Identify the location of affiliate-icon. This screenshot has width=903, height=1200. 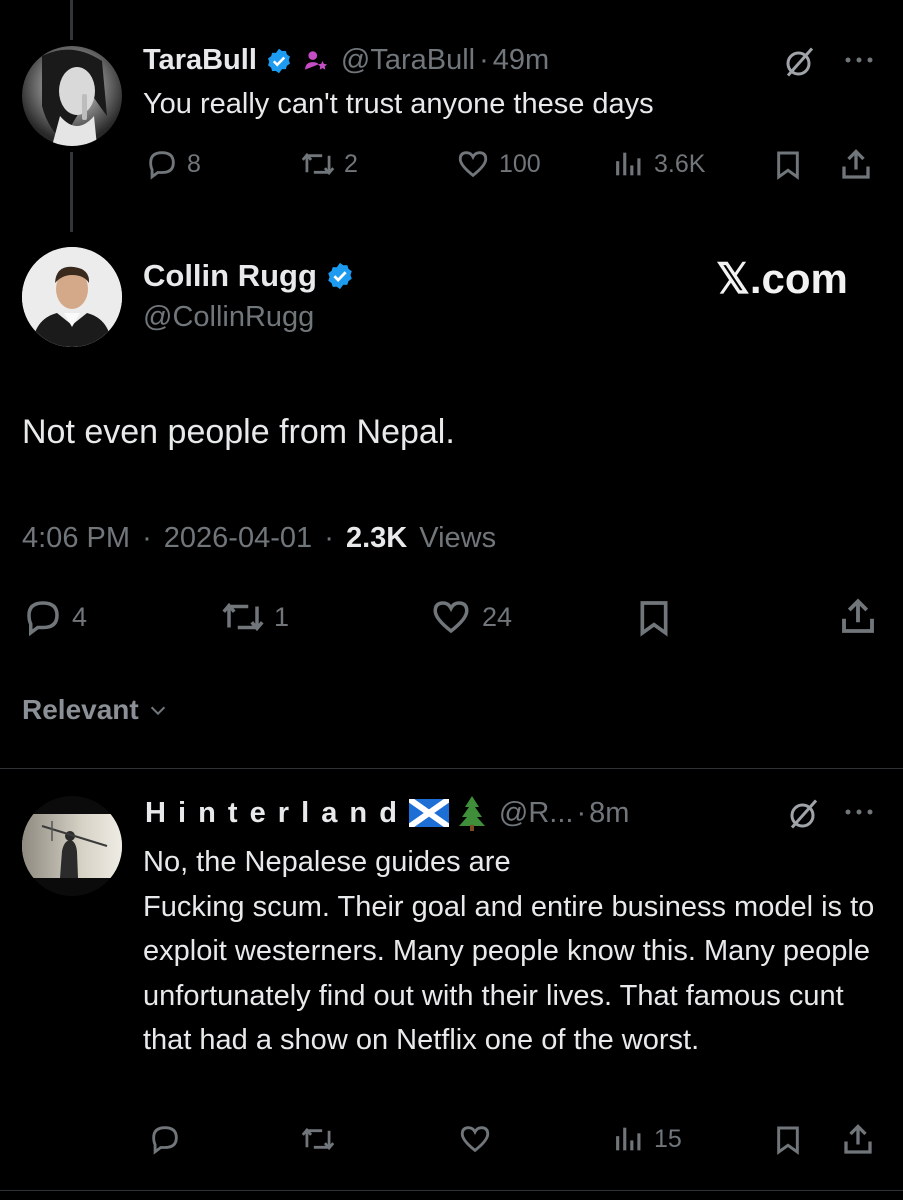
(316, 61).